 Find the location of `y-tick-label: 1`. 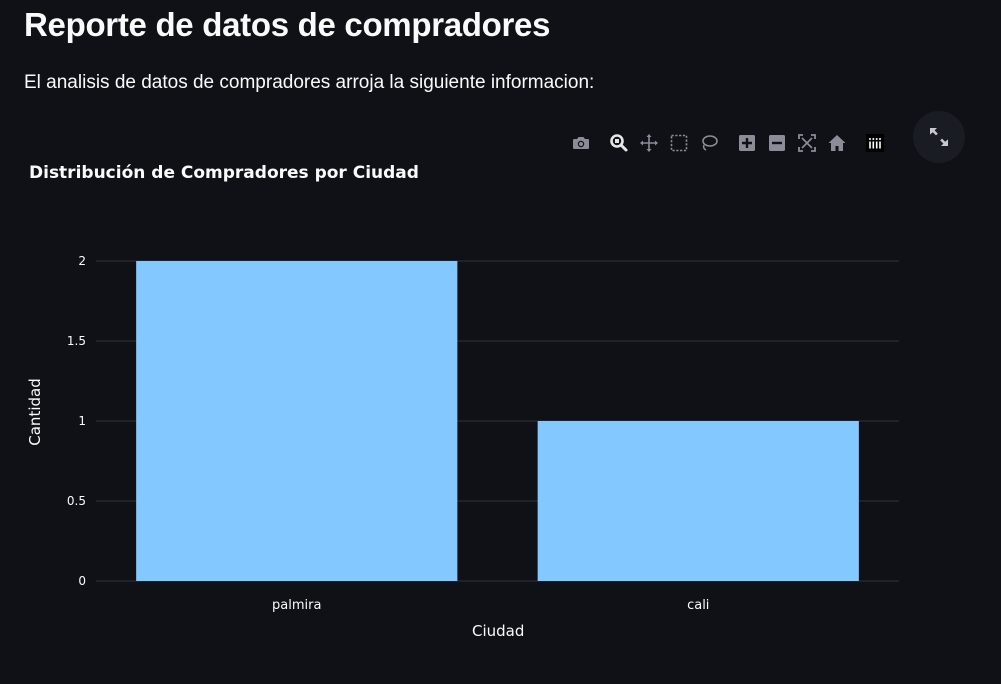

y-tick-label: 1 is located at coordinates (82, 421).